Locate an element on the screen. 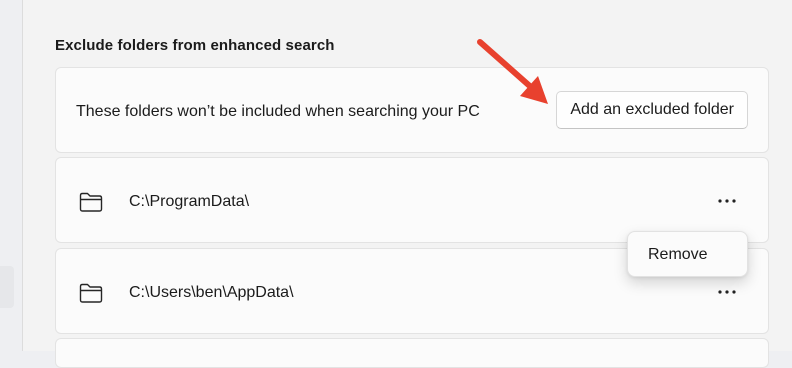 The height and width of the screenshot is (368, 792). folder-path: C:\Users\ben\AppData\ is located at coordinates (211, 292).